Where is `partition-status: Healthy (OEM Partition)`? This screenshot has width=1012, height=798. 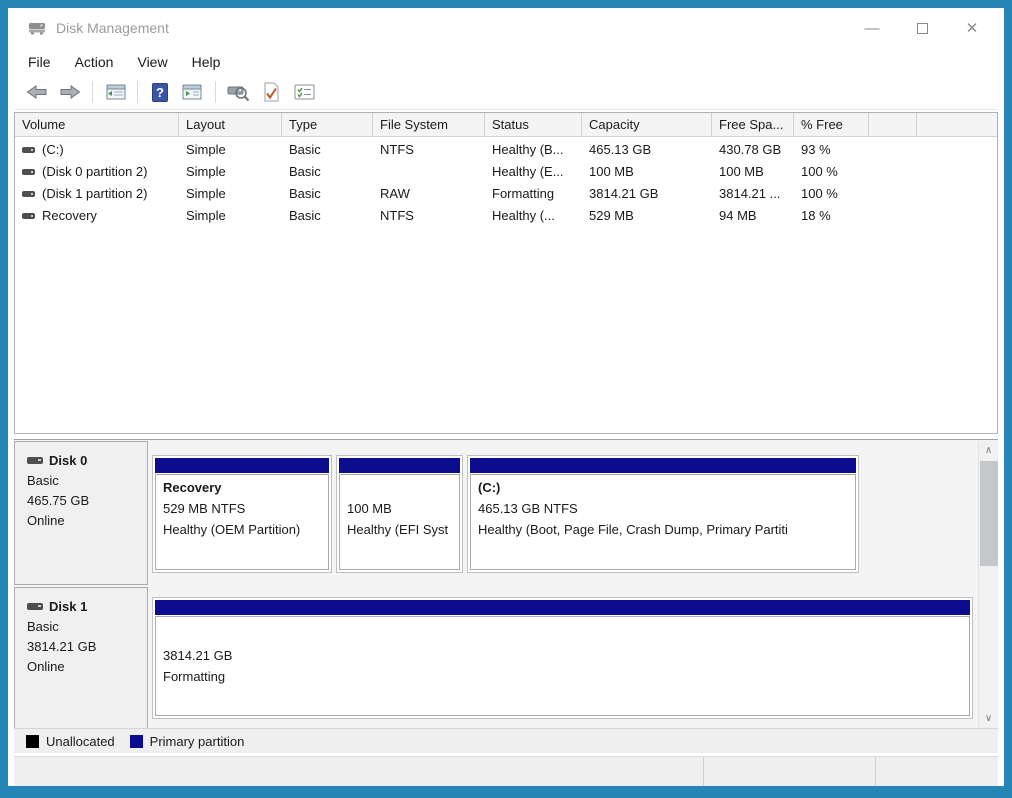
partition-status: Healthy (OEM Partition) is located at coordinates (232, 529).